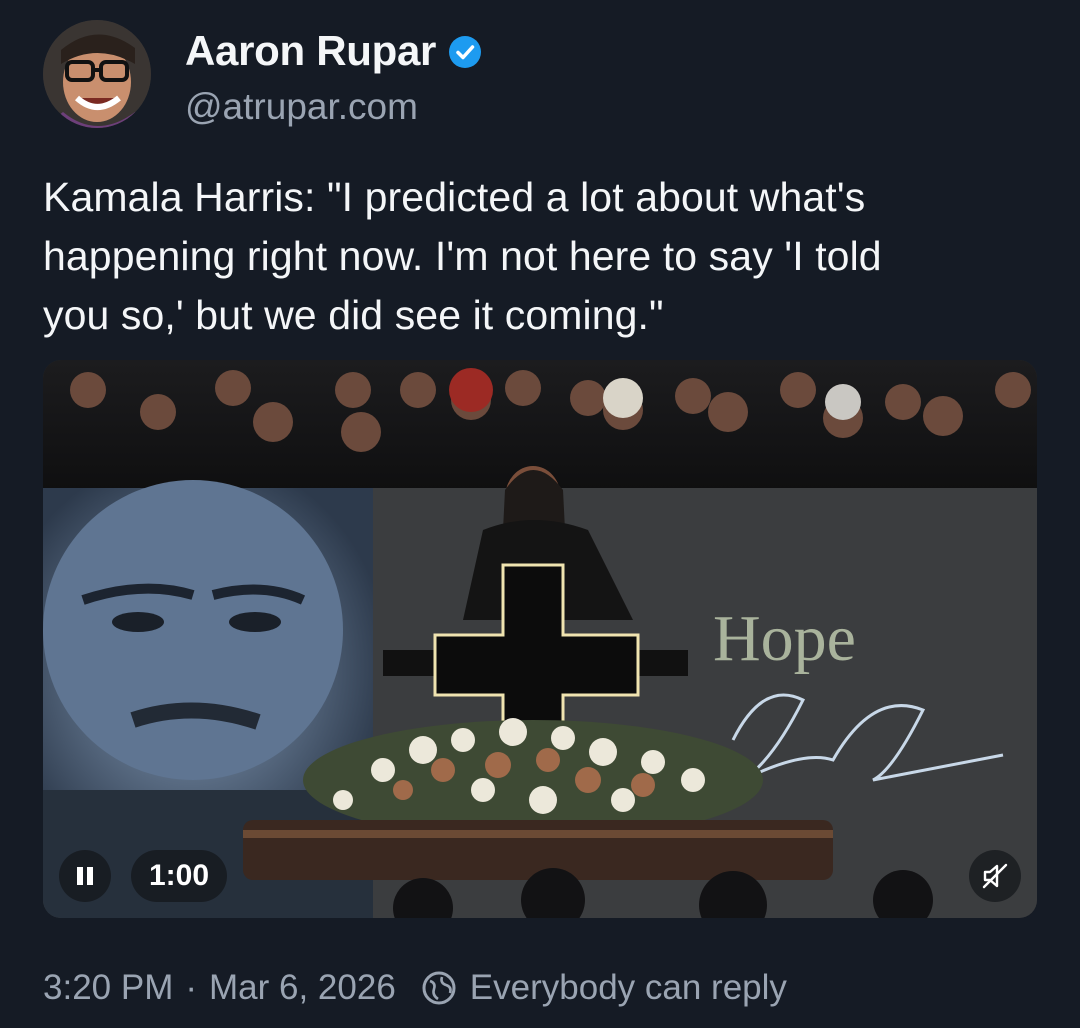  I want to click on mute-toggle-button, so click(995, 876).